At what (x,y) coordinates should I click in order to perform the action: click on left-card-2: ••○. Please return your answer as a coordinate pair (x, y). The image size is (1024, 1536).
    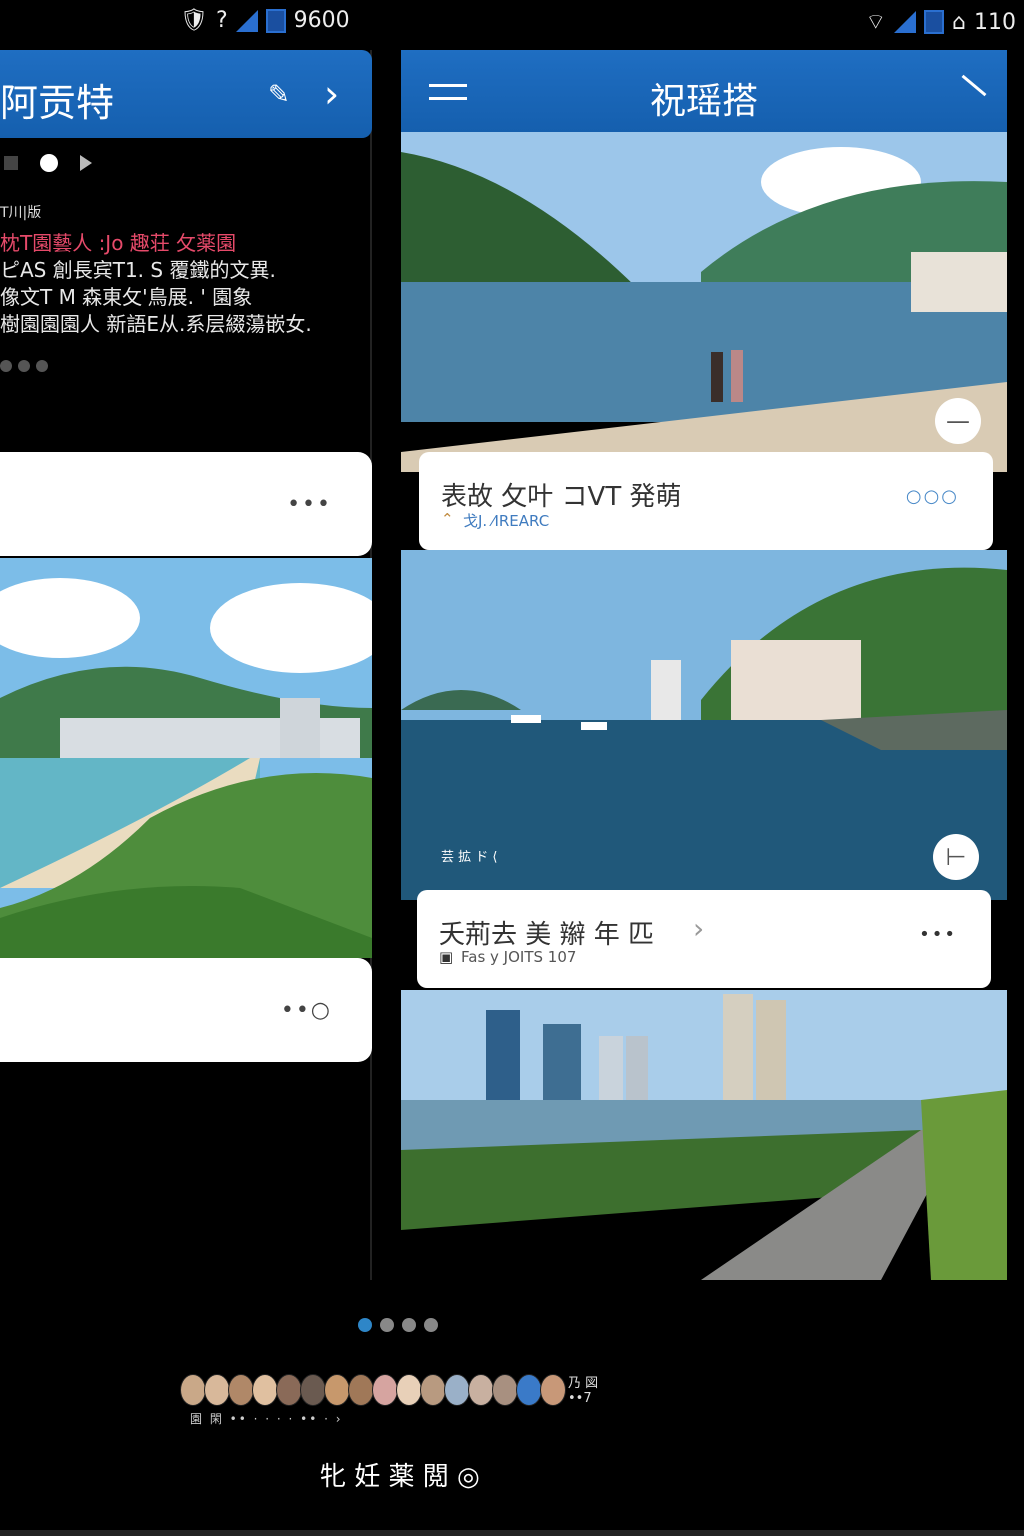
    Looking at the image, I should click on (186, 1010).